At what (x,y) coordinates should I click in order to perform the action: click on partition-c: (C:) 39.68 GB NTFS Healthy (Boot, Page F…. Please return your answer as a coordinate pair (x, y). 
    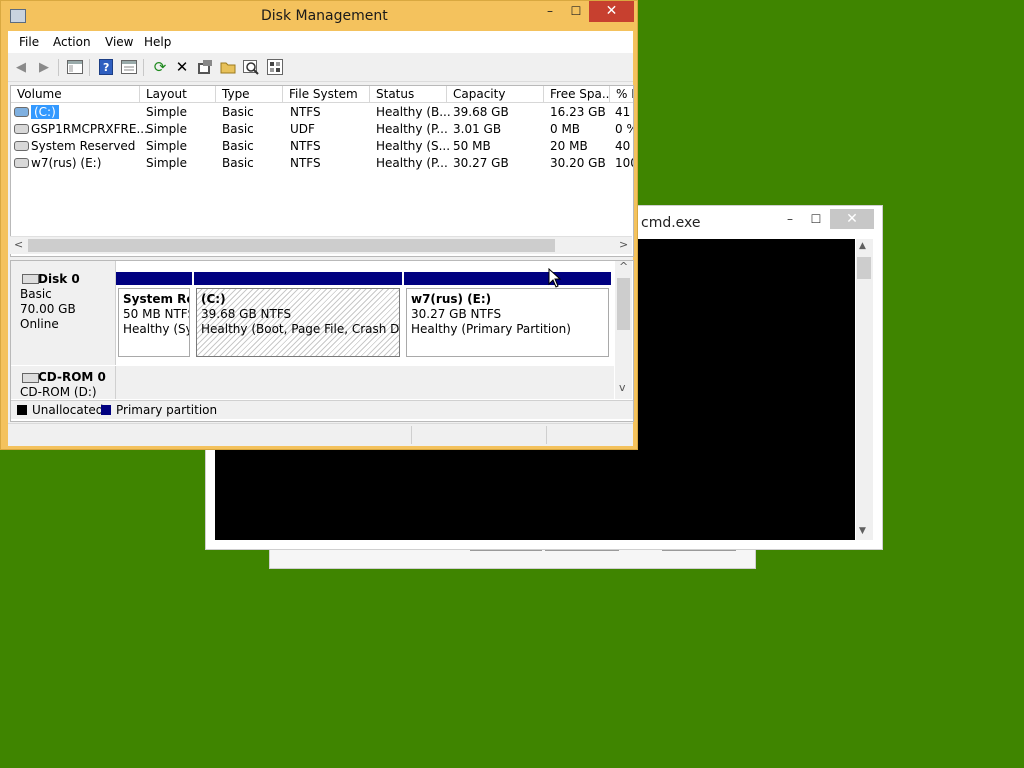
    Looking at the image, I should click on (298, 315).